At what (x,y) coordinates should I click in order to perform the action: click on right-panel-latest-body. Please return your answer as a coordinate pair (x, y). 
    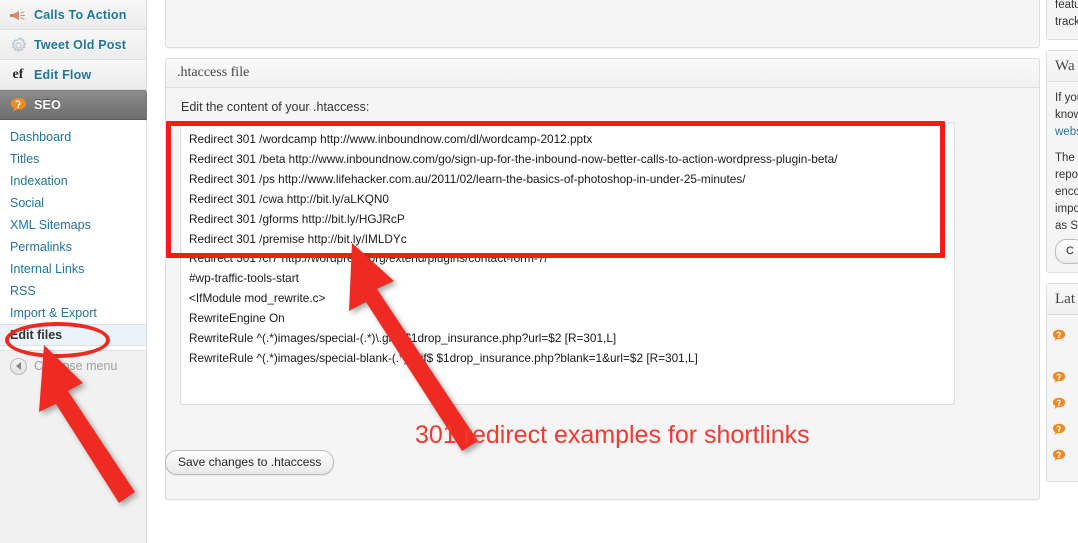
    Looking at the image, I should click on (1062, 398).